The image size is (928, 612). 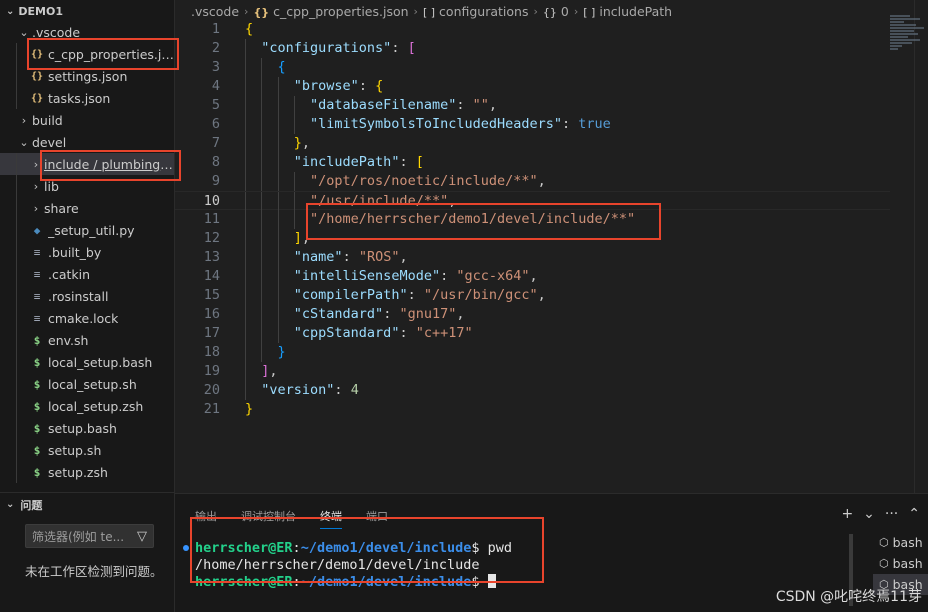 I want to click on panel-tab: 输出, so click(x=206, y=518).